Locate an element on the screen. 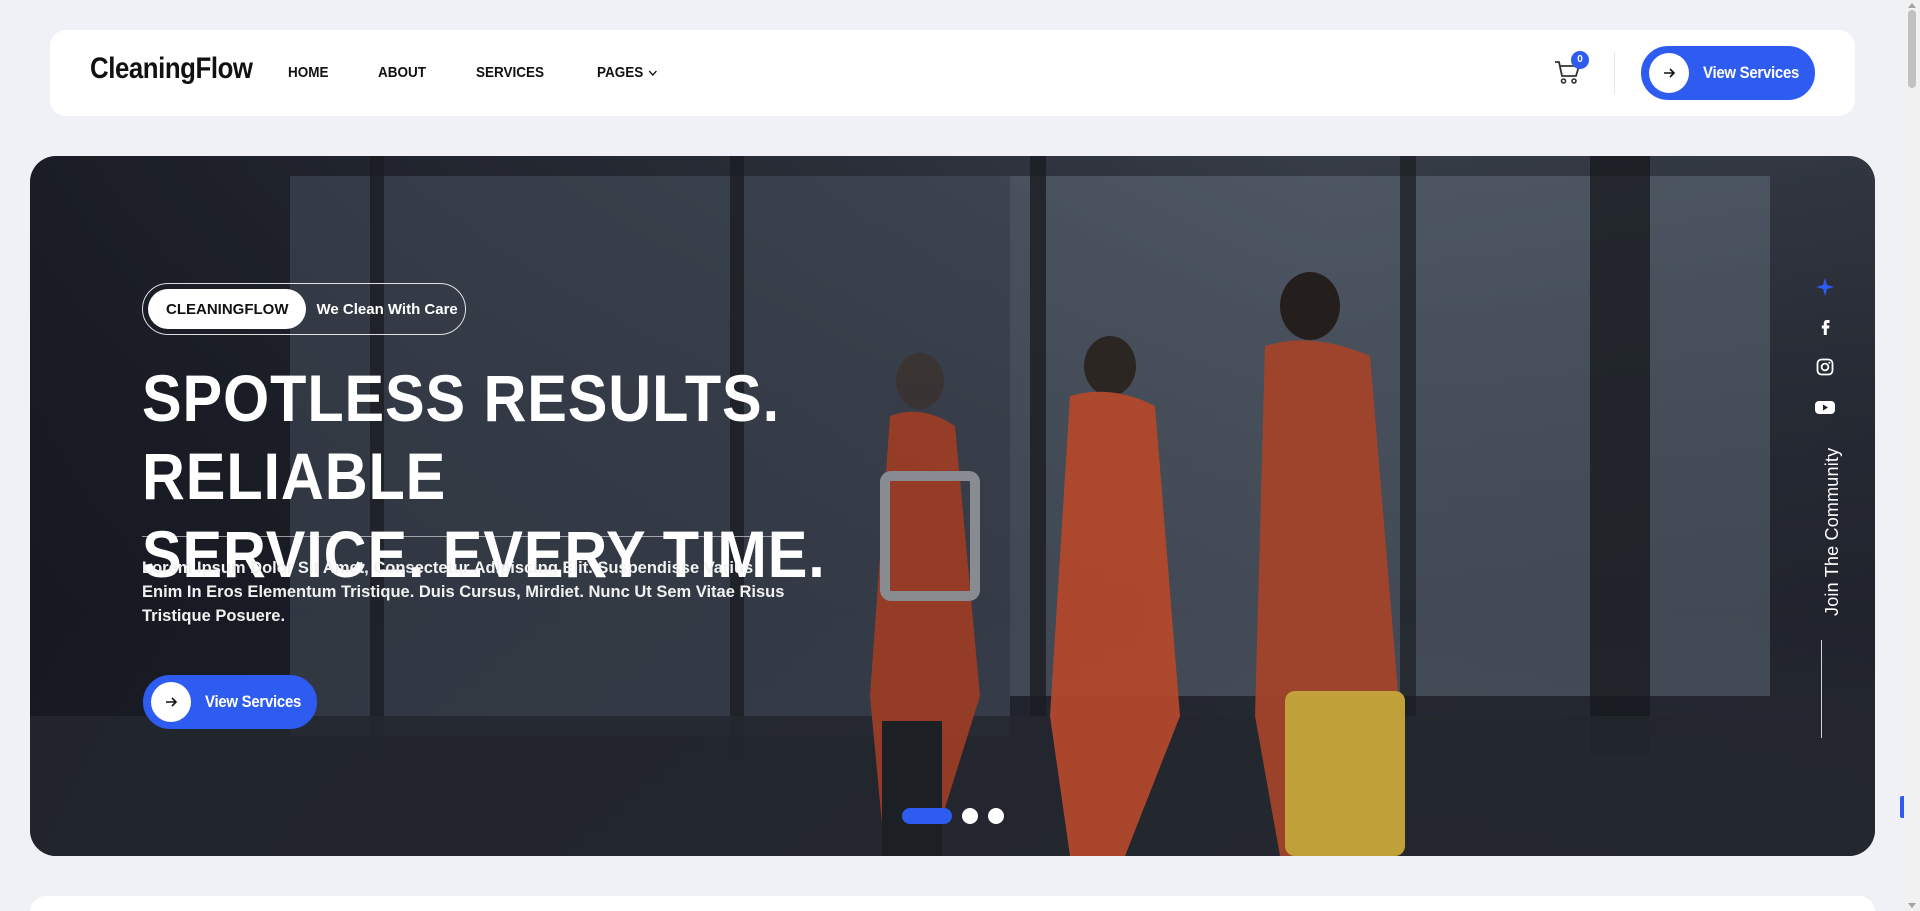 This screenshot has width=1920, height=911. cart-count-badge: 0 is located at coordinates (1580, 60).